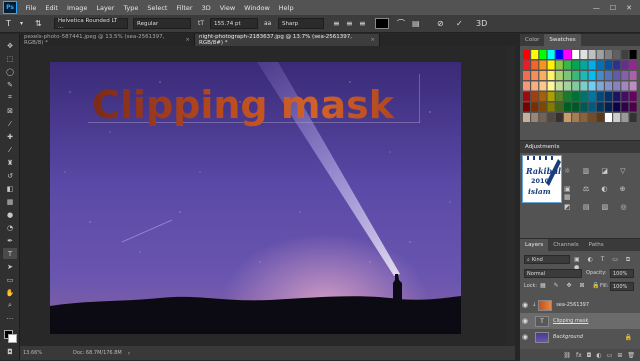  What do you see at coordinates (301, 23) in the screenshot?
I see `antialias-select: Sharp` at bounding box center [301, 23].